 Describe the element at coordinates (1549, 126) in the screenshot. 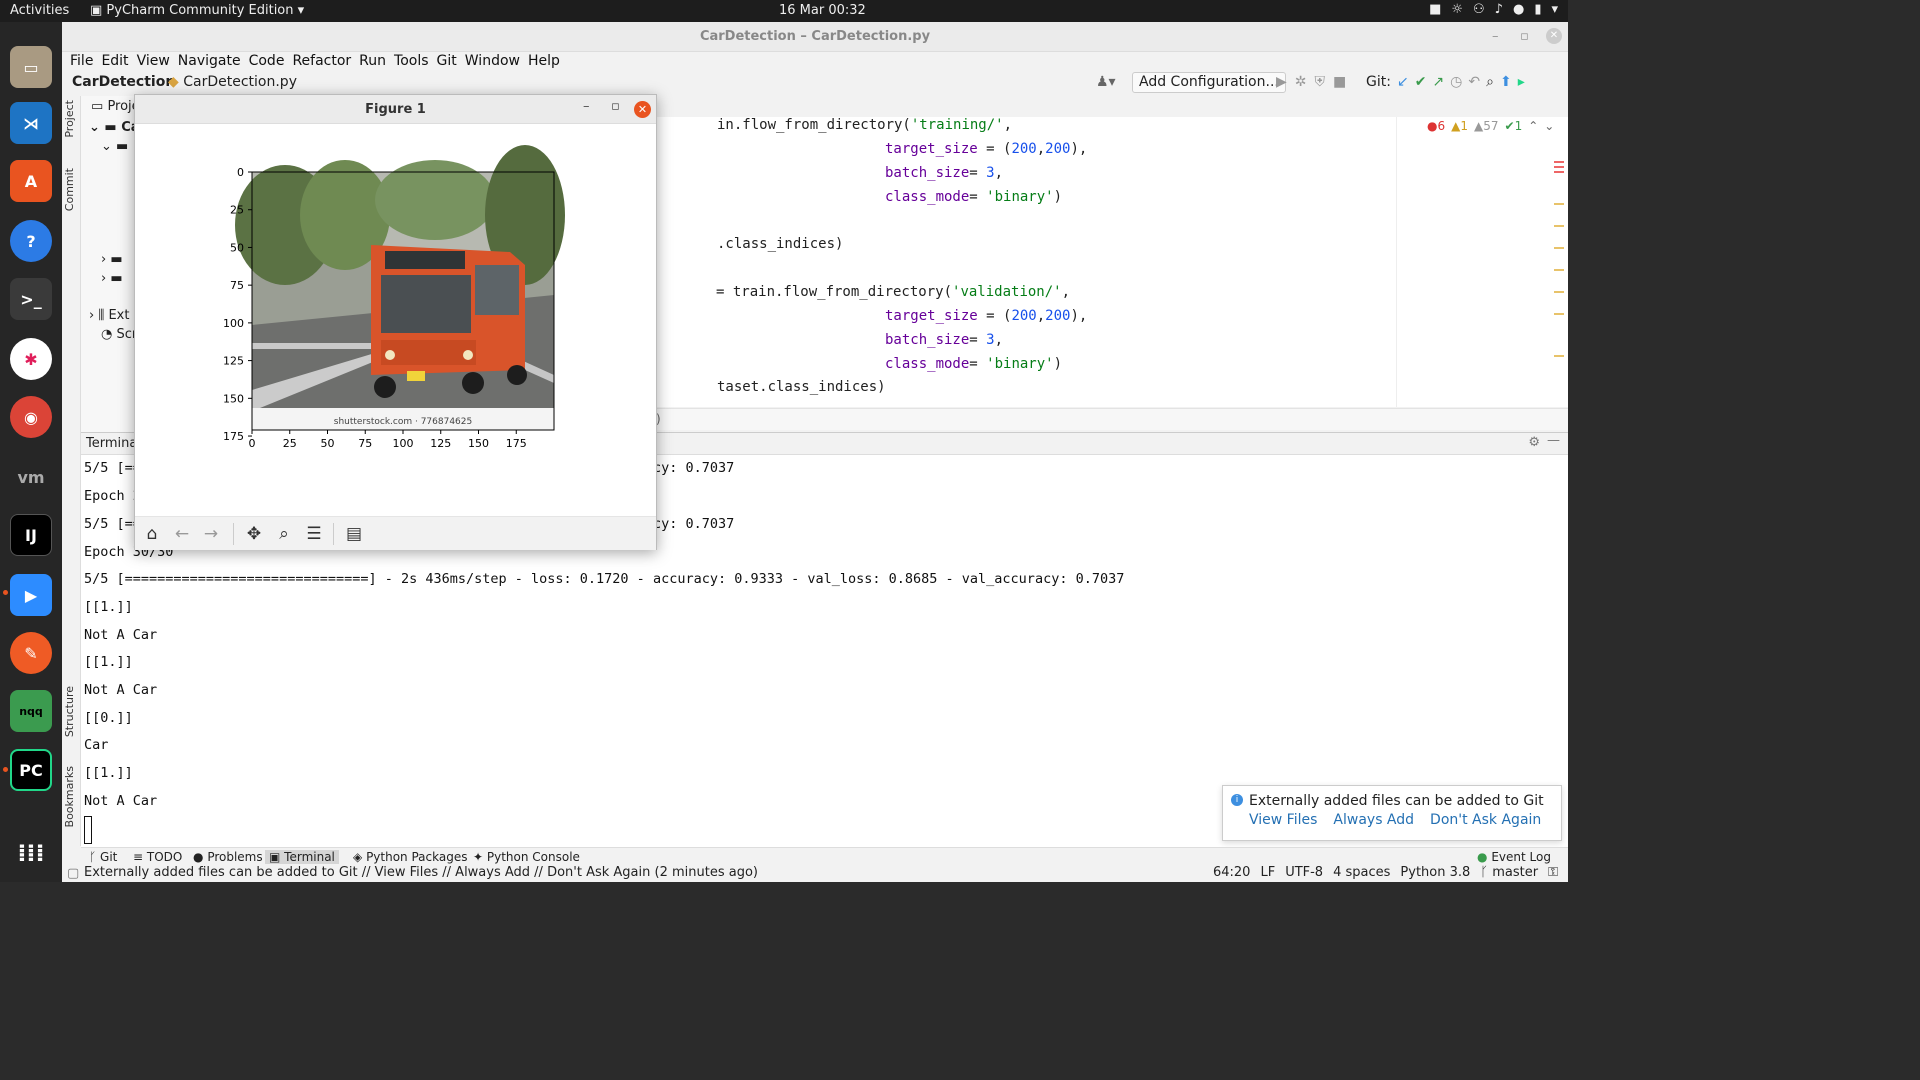

I see `chevron-down-icon: ⌄` at that location.